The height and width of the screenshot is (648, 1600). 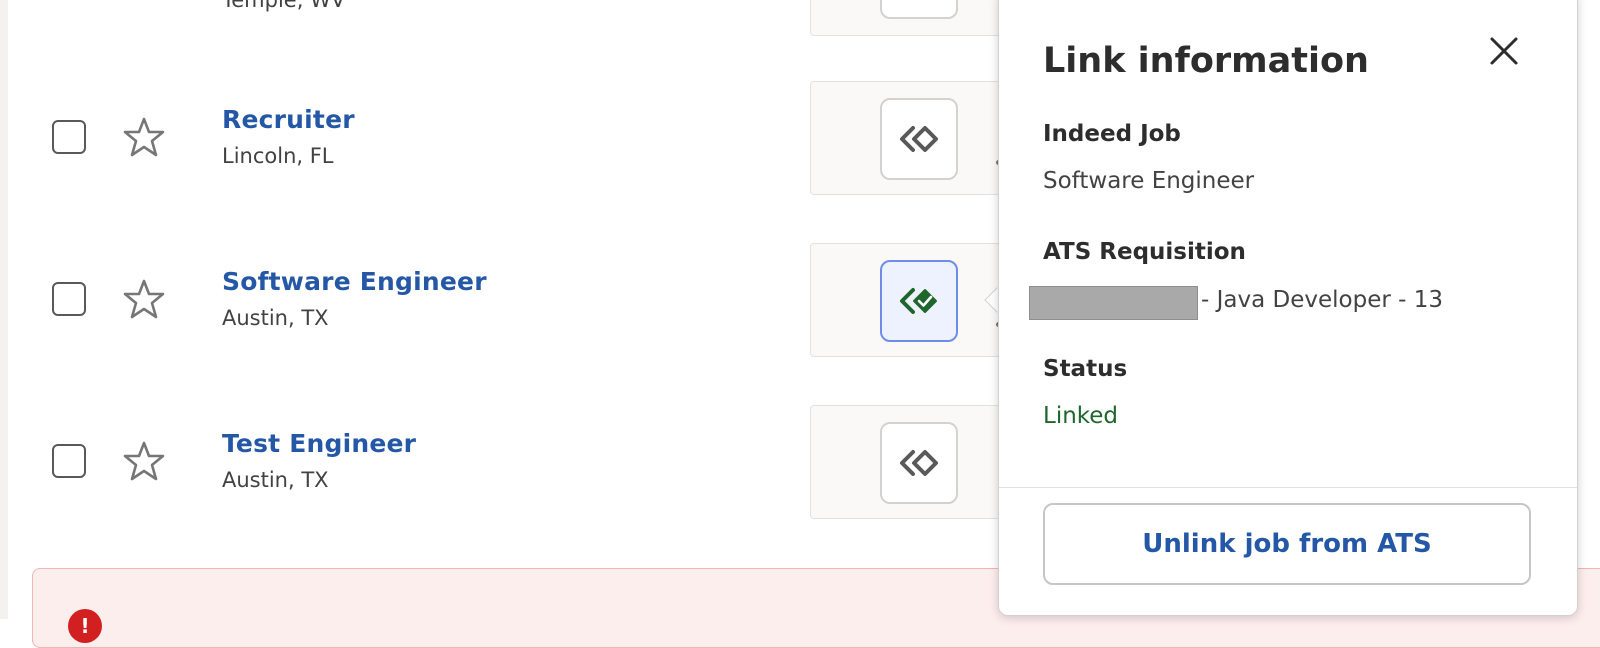 I want to click on indeed-job-value: Software Engineer, so click(x=1149, y=181).